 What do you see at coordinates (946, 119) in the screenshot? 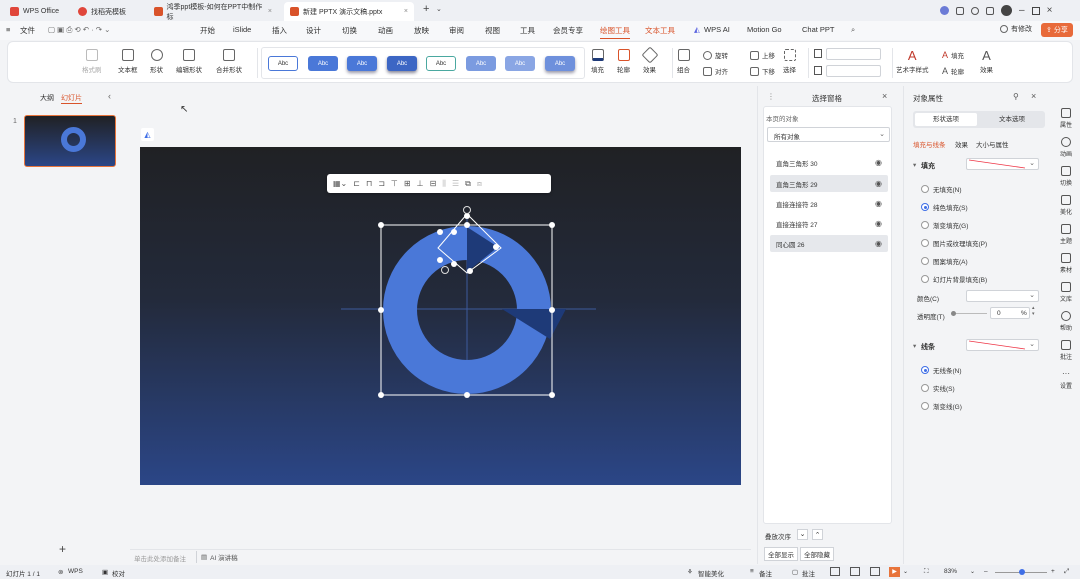
I see `tab-shape-options: 形状选项` at bounding box center [946, 119].